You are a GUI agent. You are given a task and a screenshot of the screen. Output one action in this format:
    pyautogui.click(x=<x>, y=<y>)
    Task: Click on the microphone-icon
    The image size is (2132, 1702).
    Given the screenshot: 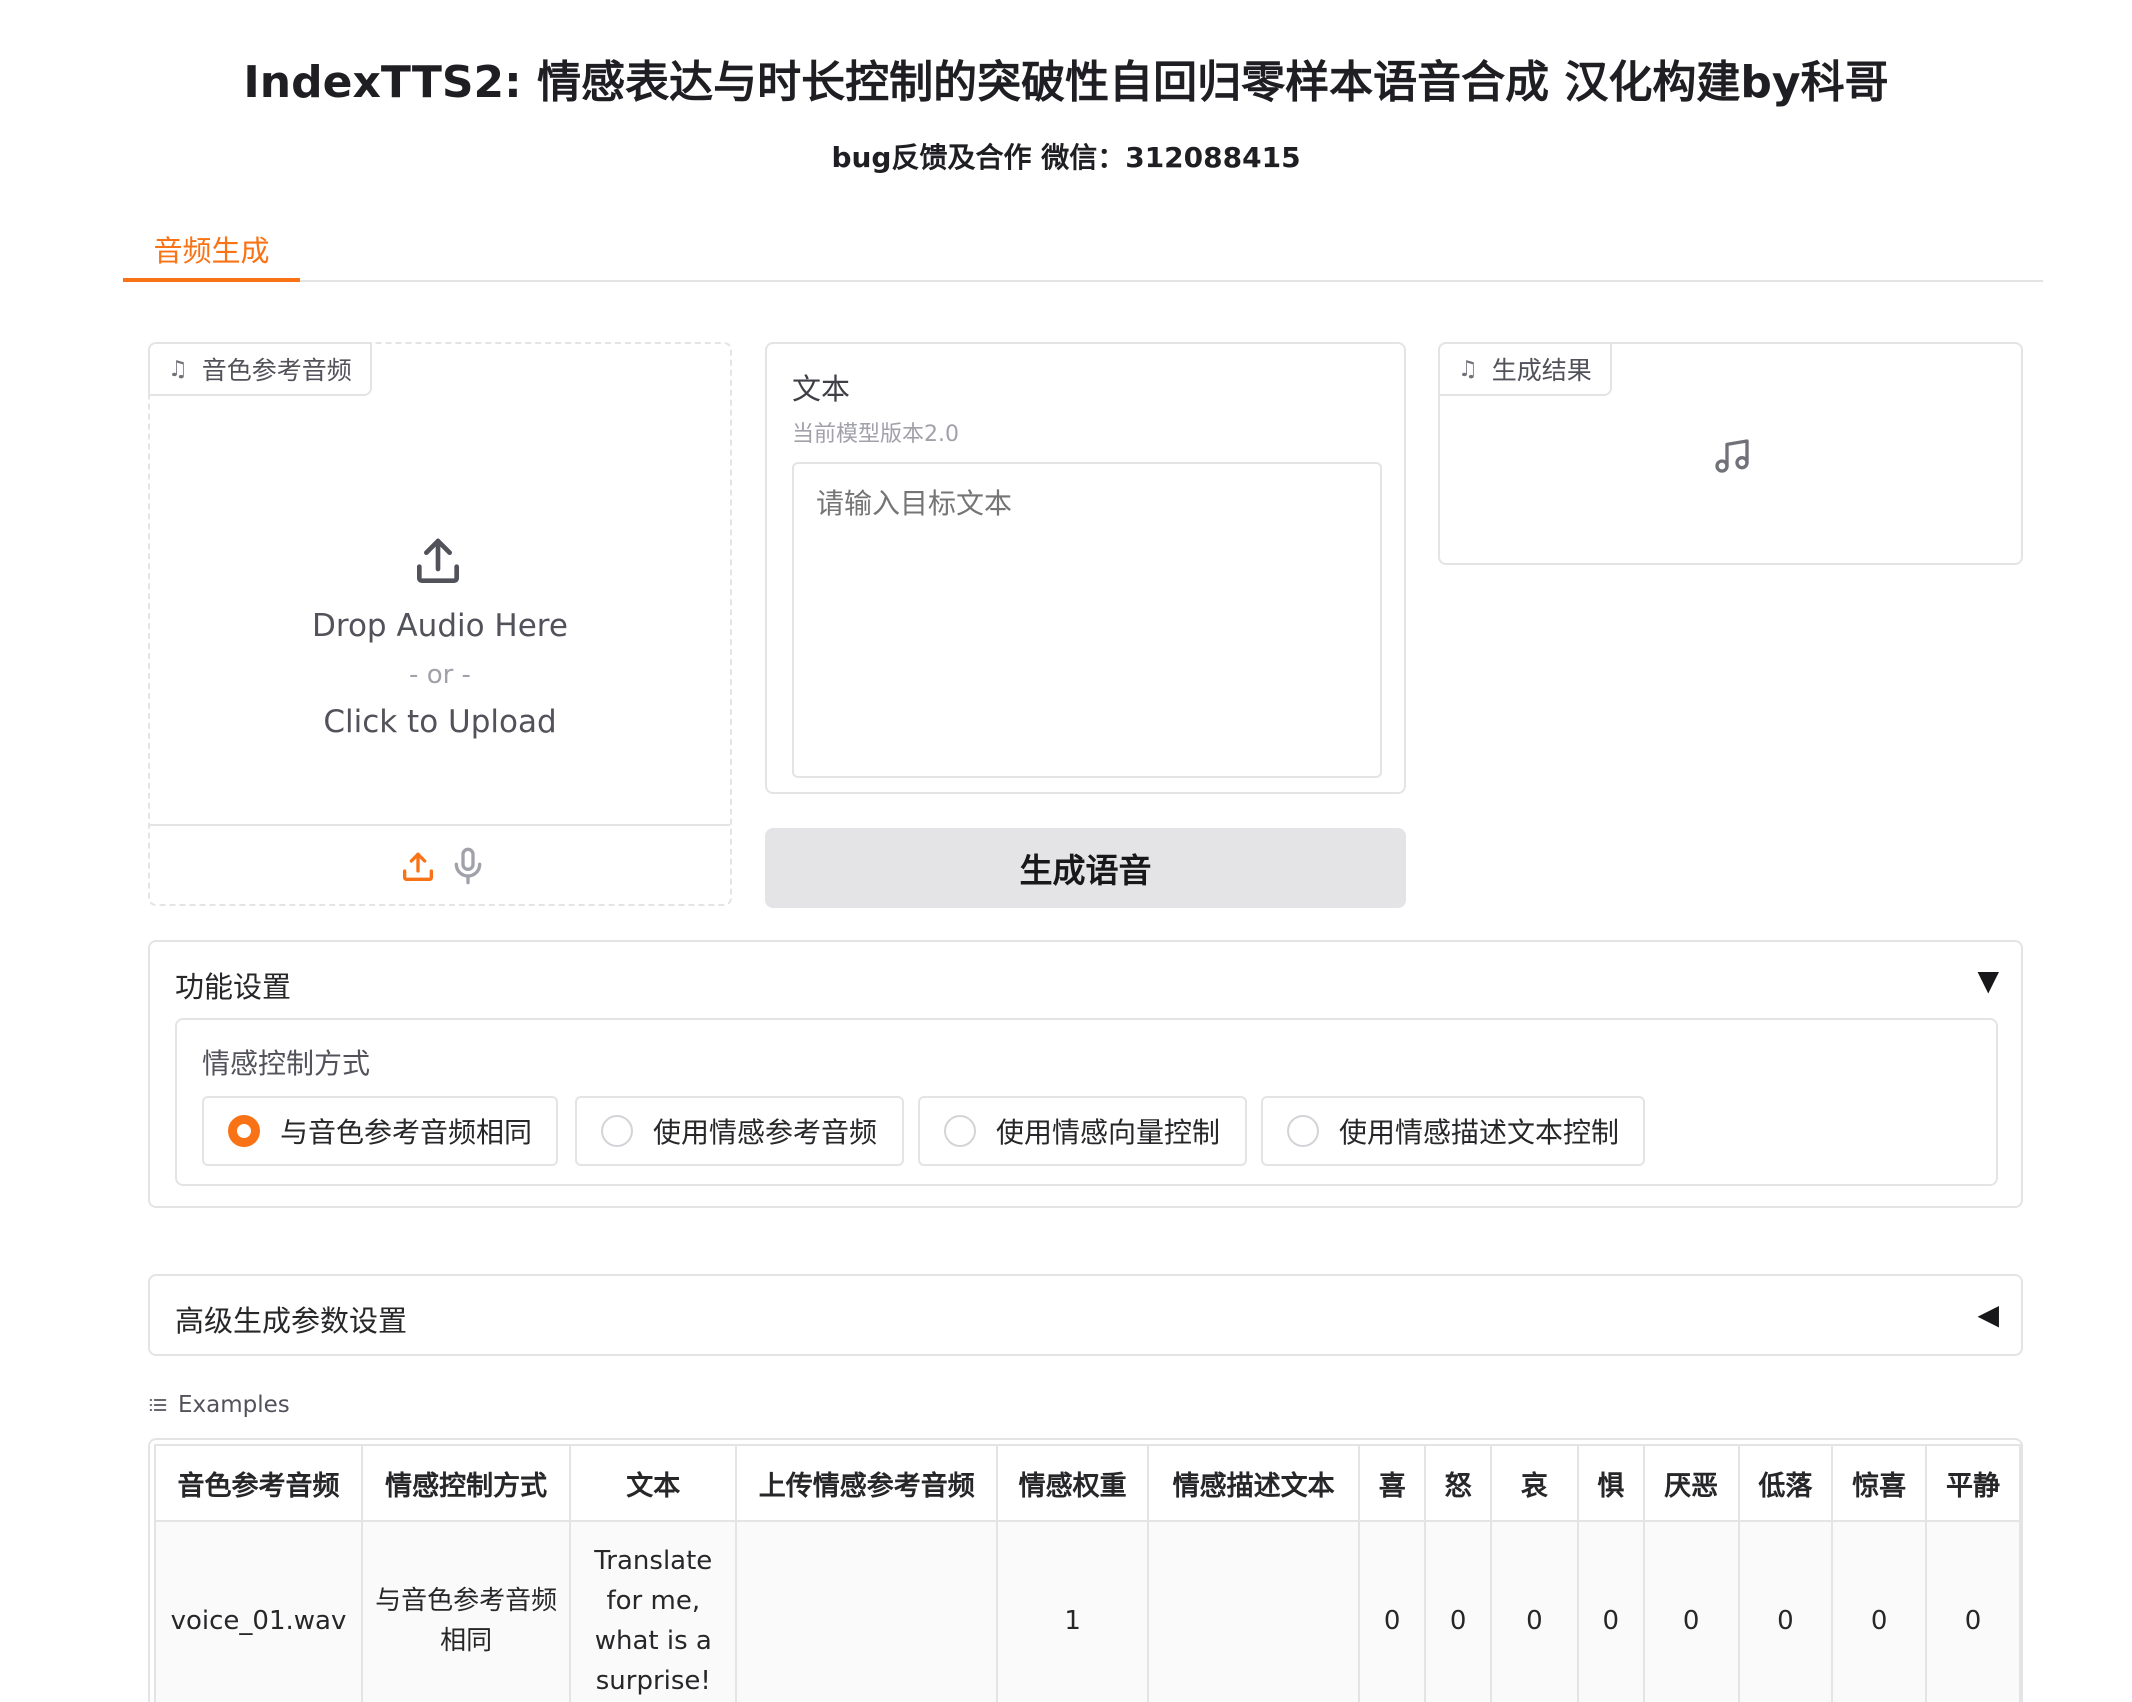 What is the action you would take?
    pyautogui.click(x=468, y=866)
    